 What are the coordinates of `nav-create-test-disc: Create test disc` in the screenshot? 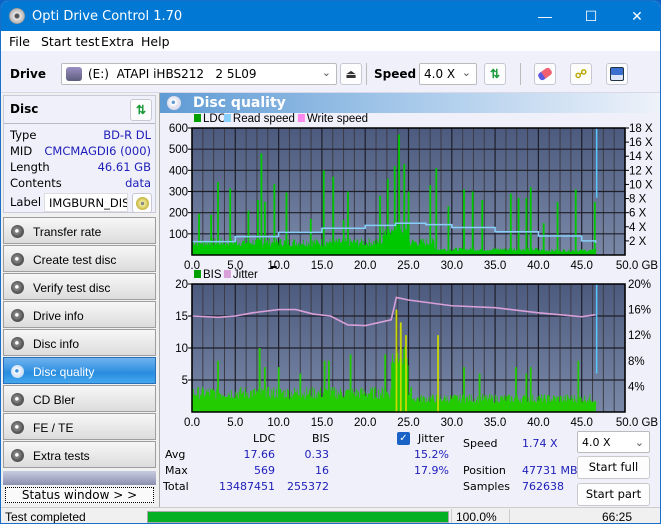 It's located at (79, 258).